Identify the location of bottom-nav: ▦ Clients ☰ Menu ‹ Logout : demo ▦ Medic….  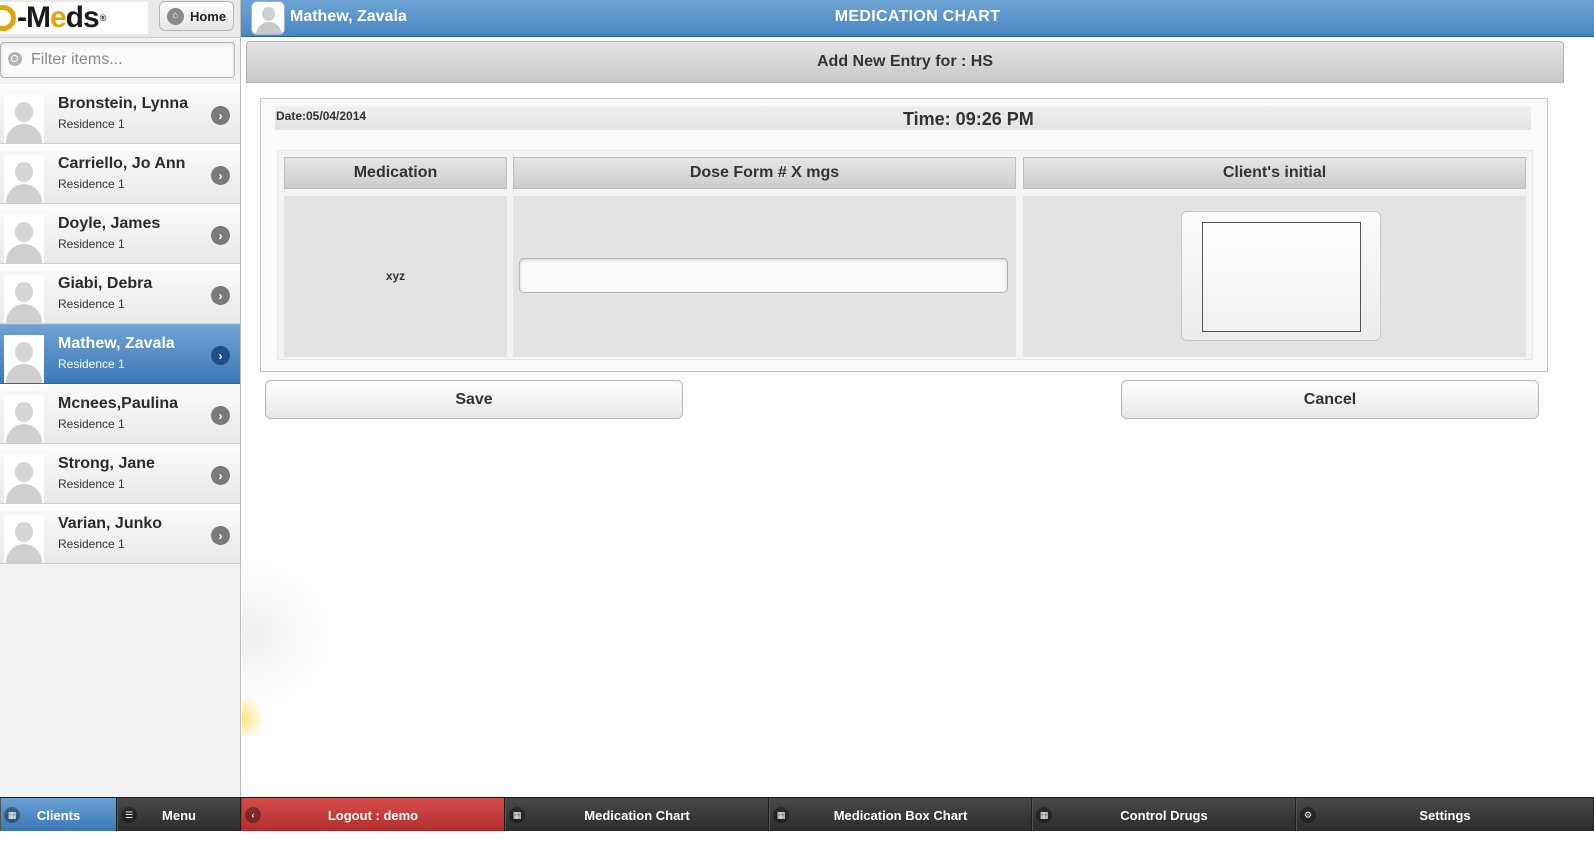
(797, 814).